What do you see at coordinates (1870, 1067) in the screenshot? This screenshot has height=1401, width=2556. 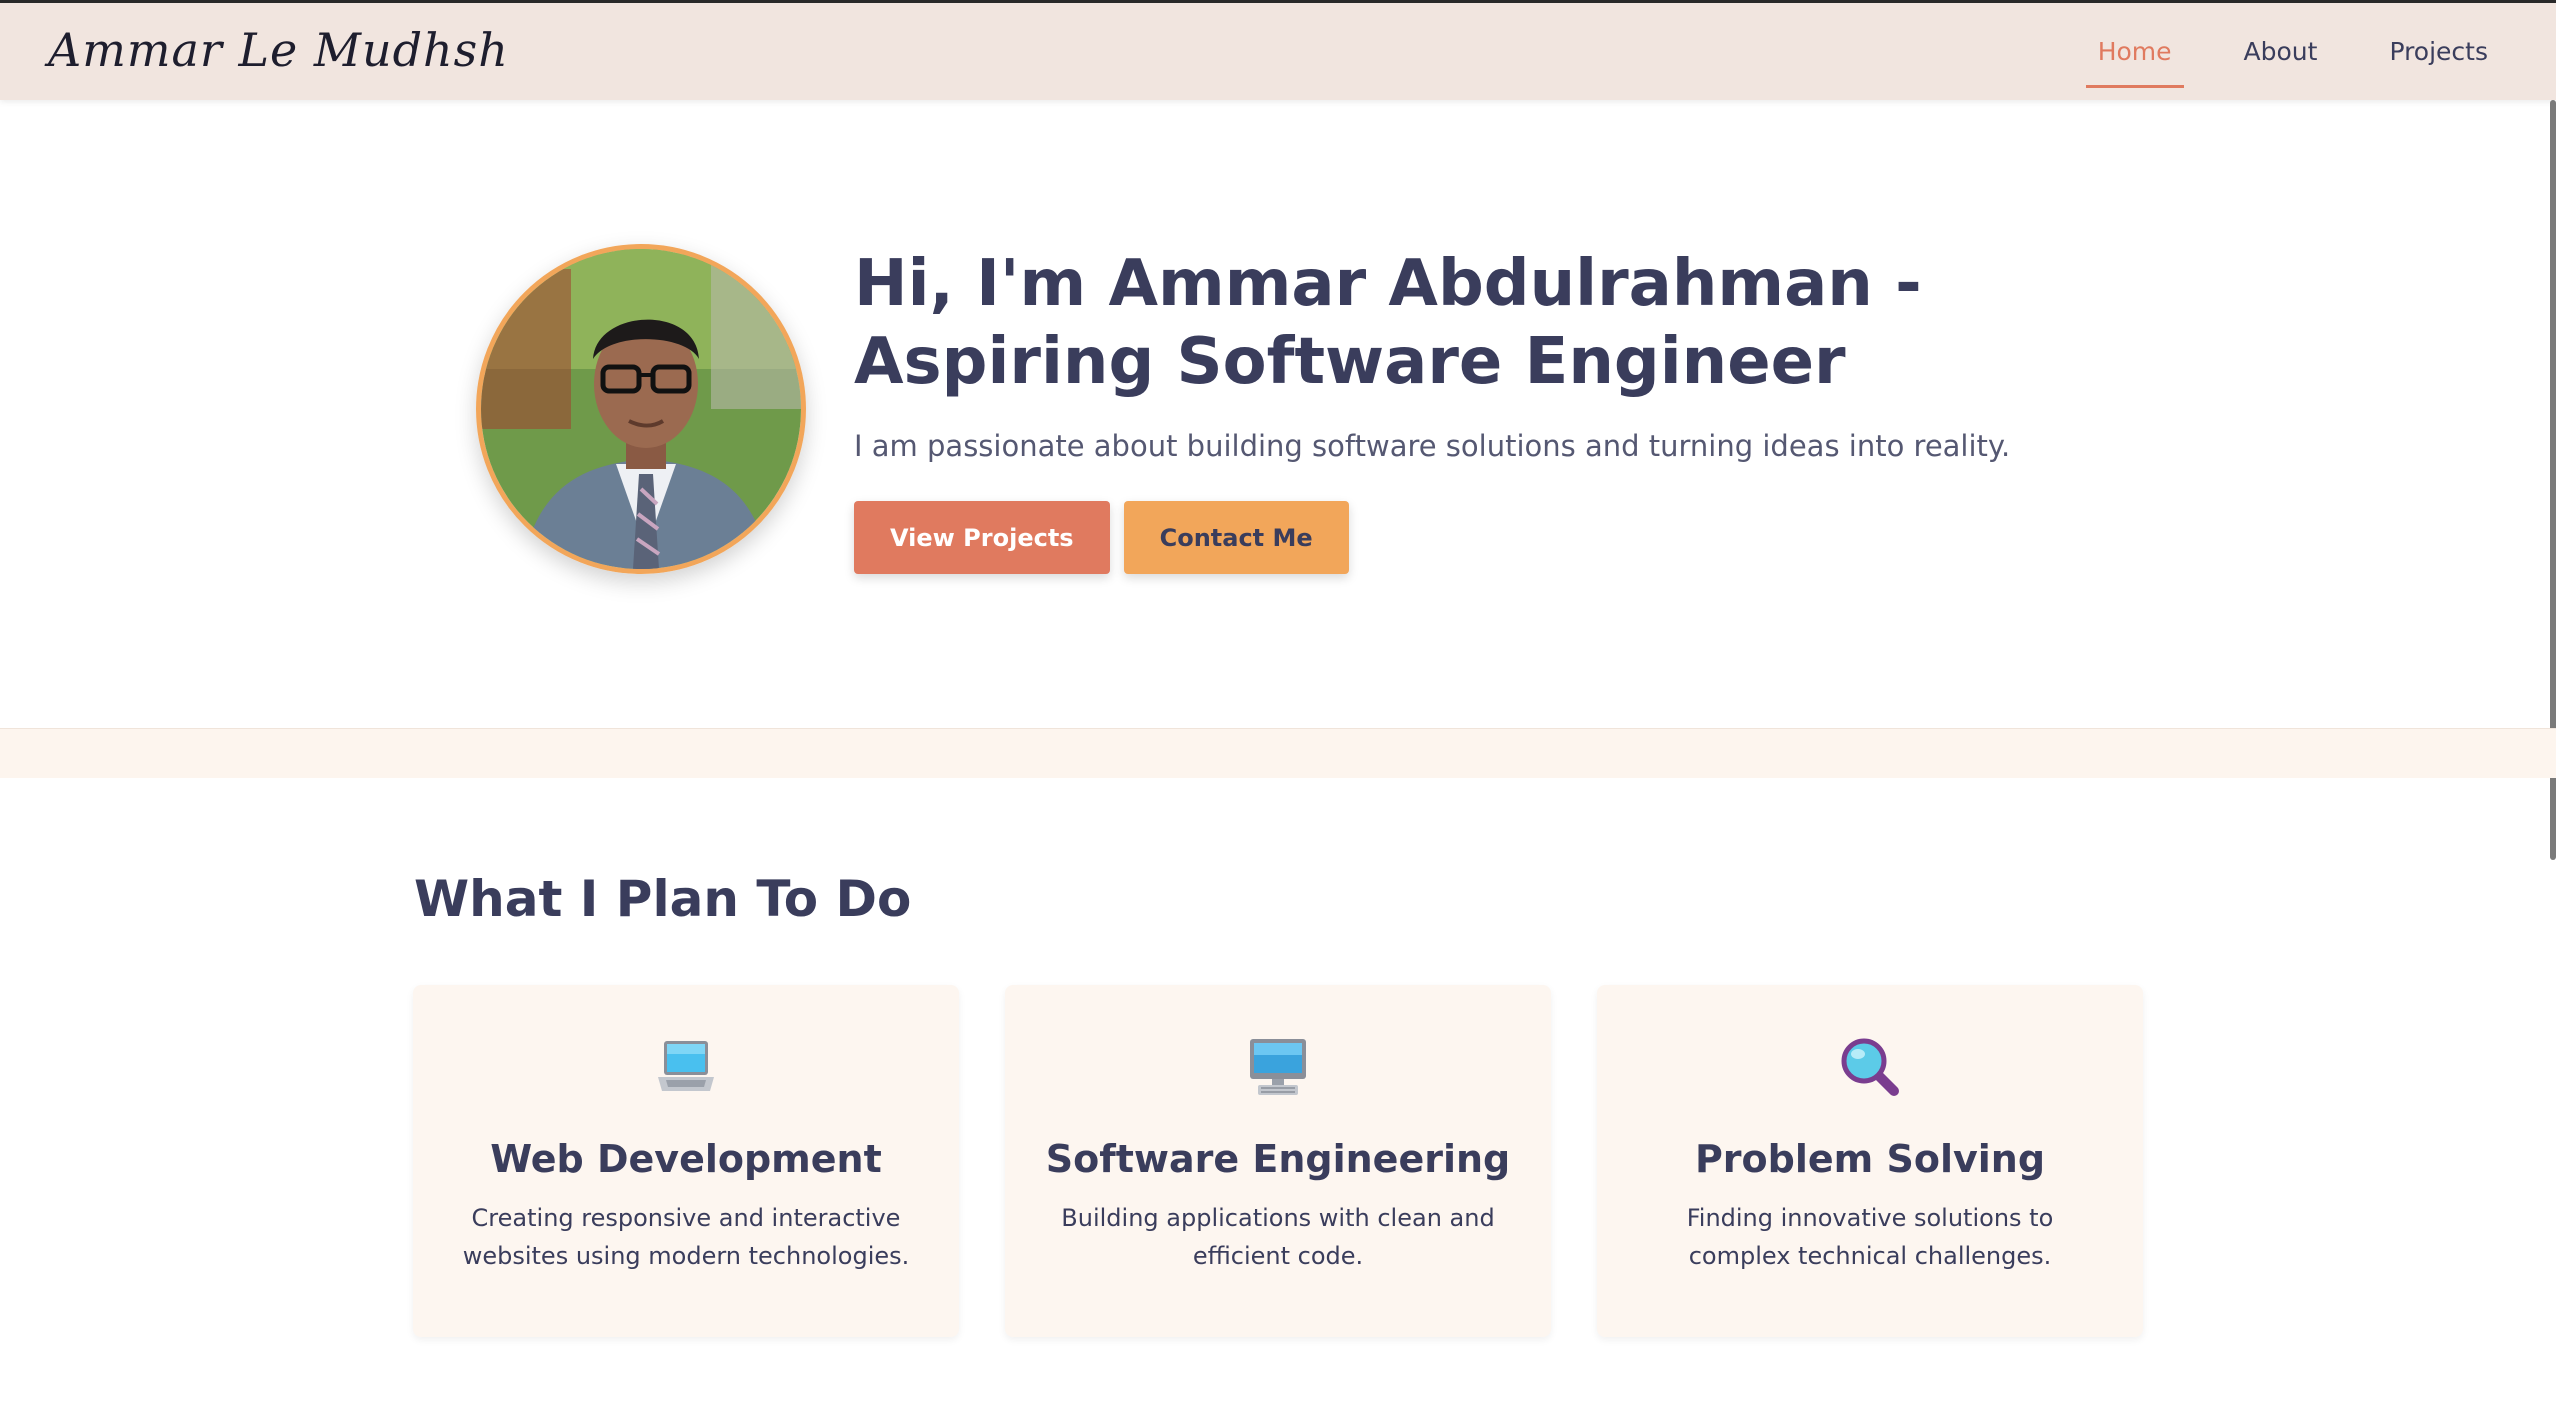 I see `magnifying-glass-icon` at bounding box center [1870, 1067].